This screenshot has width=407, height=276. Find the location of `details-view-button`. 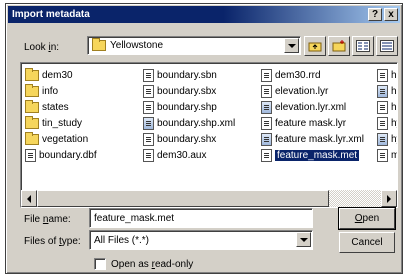

details-view-button is located at coordinates (387, 46).